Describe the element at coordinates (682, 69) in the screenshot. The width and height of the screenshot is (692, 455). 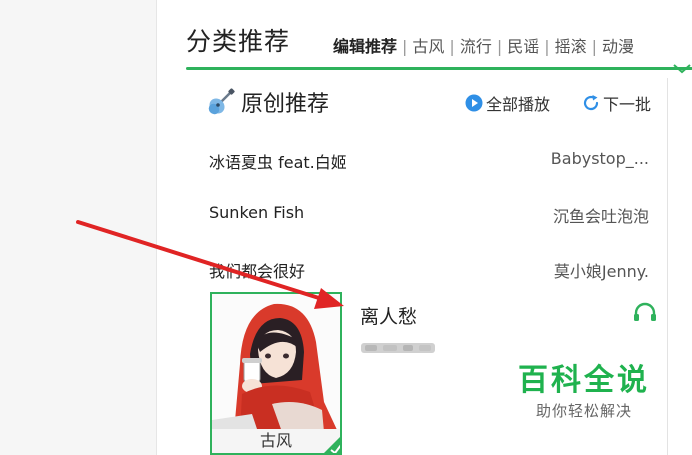
I see `chevron-down-icon` at that location.